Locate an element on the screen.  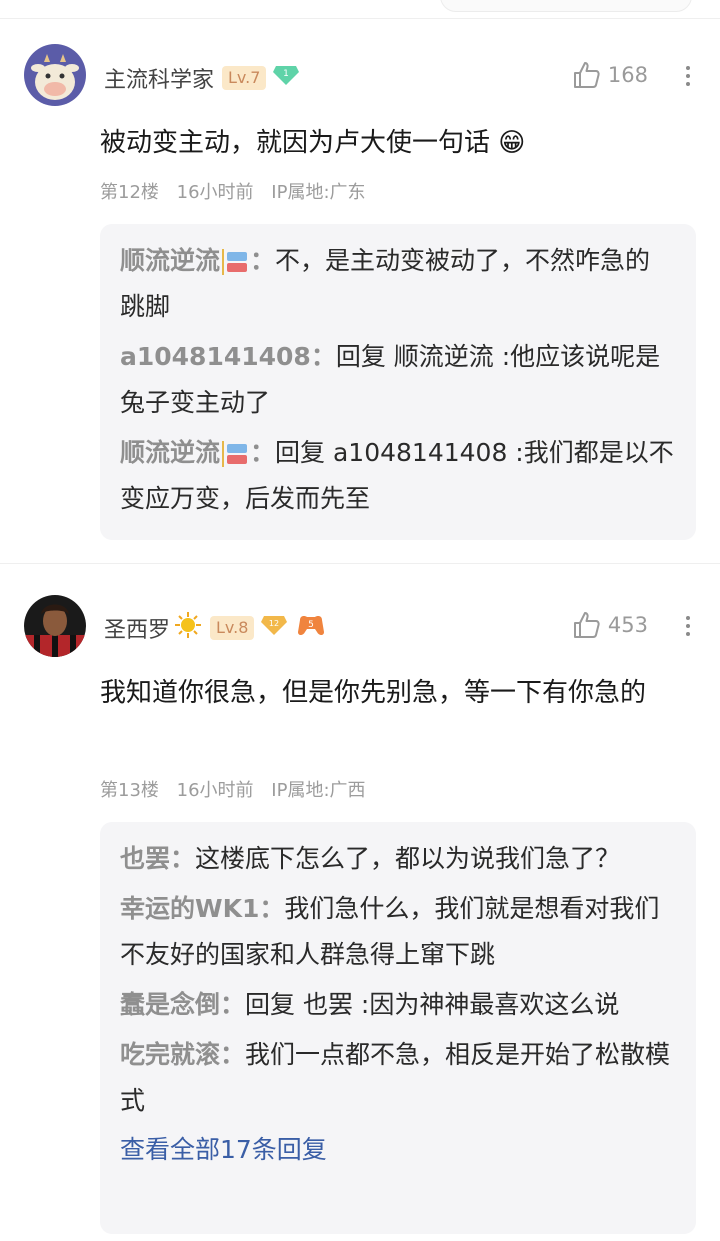
reply-text: 回复 也罢 :因为神神最喜欢这么说 is located at coordinates (432, 1004).